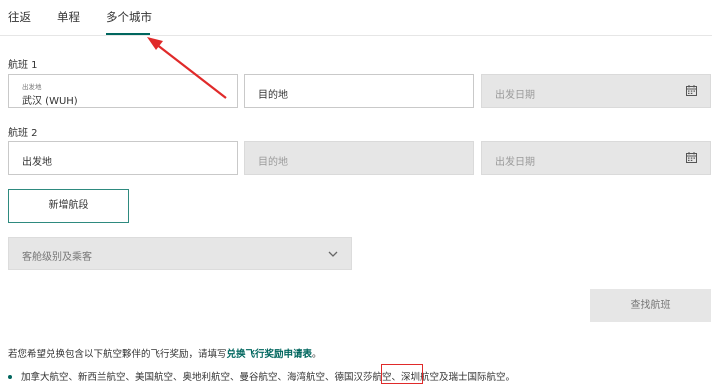 The image size is (720, 391). What do you see at coordinates (32, 87) in the screenshot?
I see `origin-small-label: 出发地` at bounding box center [32, 87].